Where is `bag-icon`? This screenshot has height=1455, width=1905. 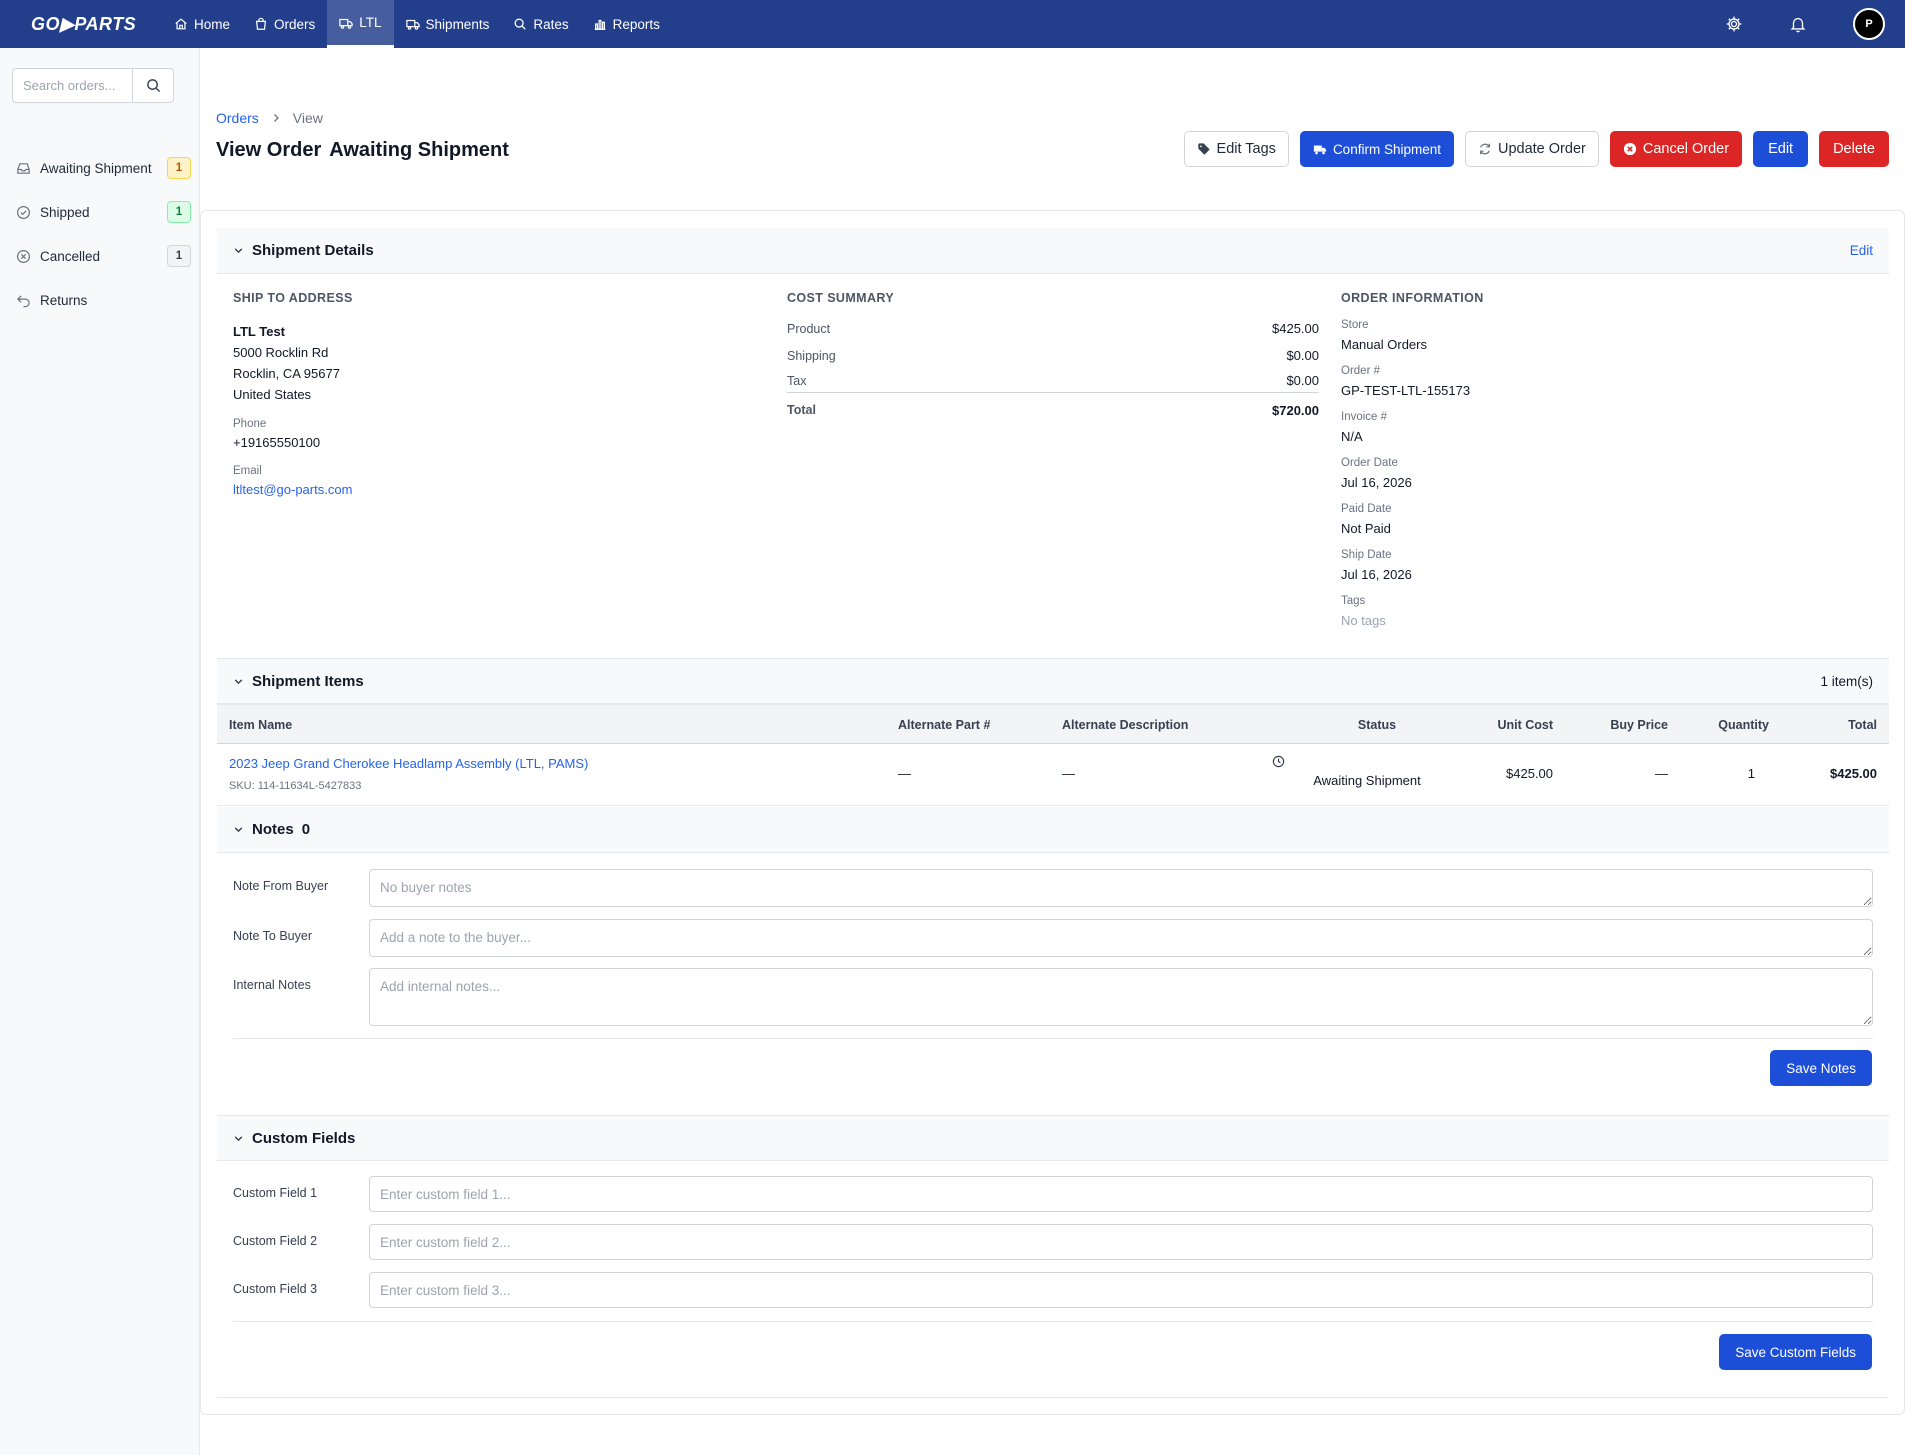
bag-icon is located at coordinates (261, 23).